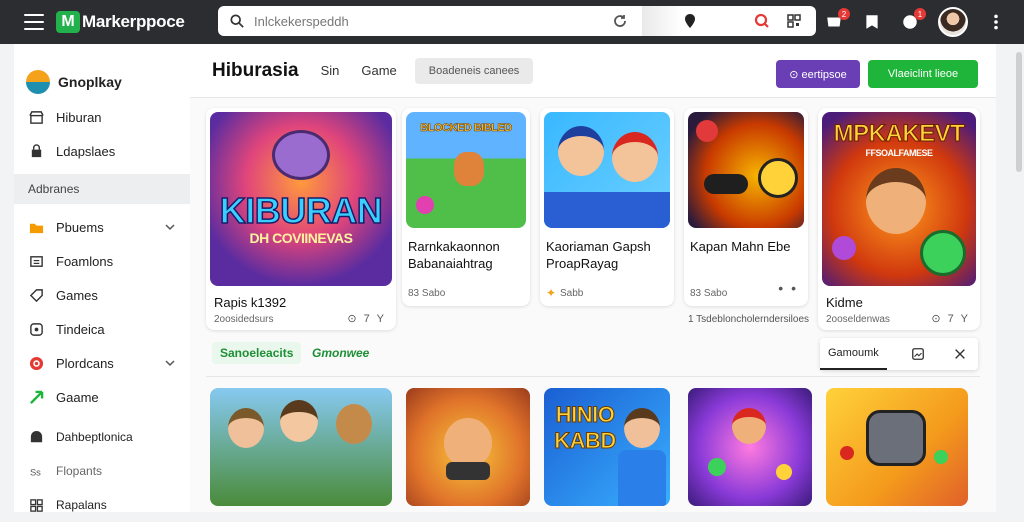 The image size is (1024, 522). What do you see at coordinates (788, 288) in the screenshot?
I see `more-icon: • •` at bounding box center [788, 288].